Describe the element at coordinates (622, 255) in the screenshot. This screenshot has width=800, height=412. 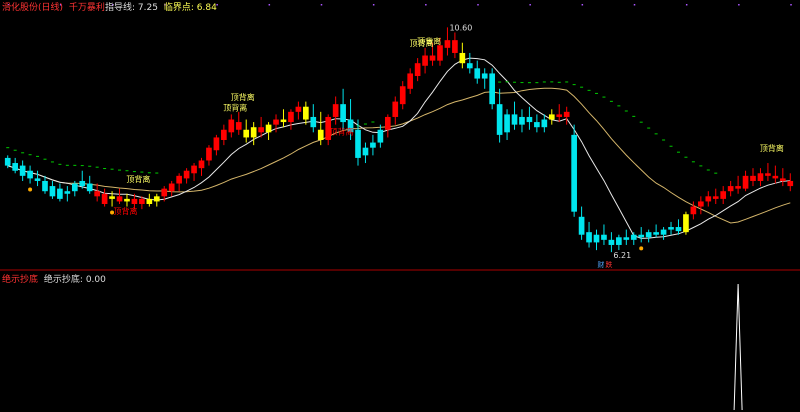
I see `low-price-label: 6.21` at that location.